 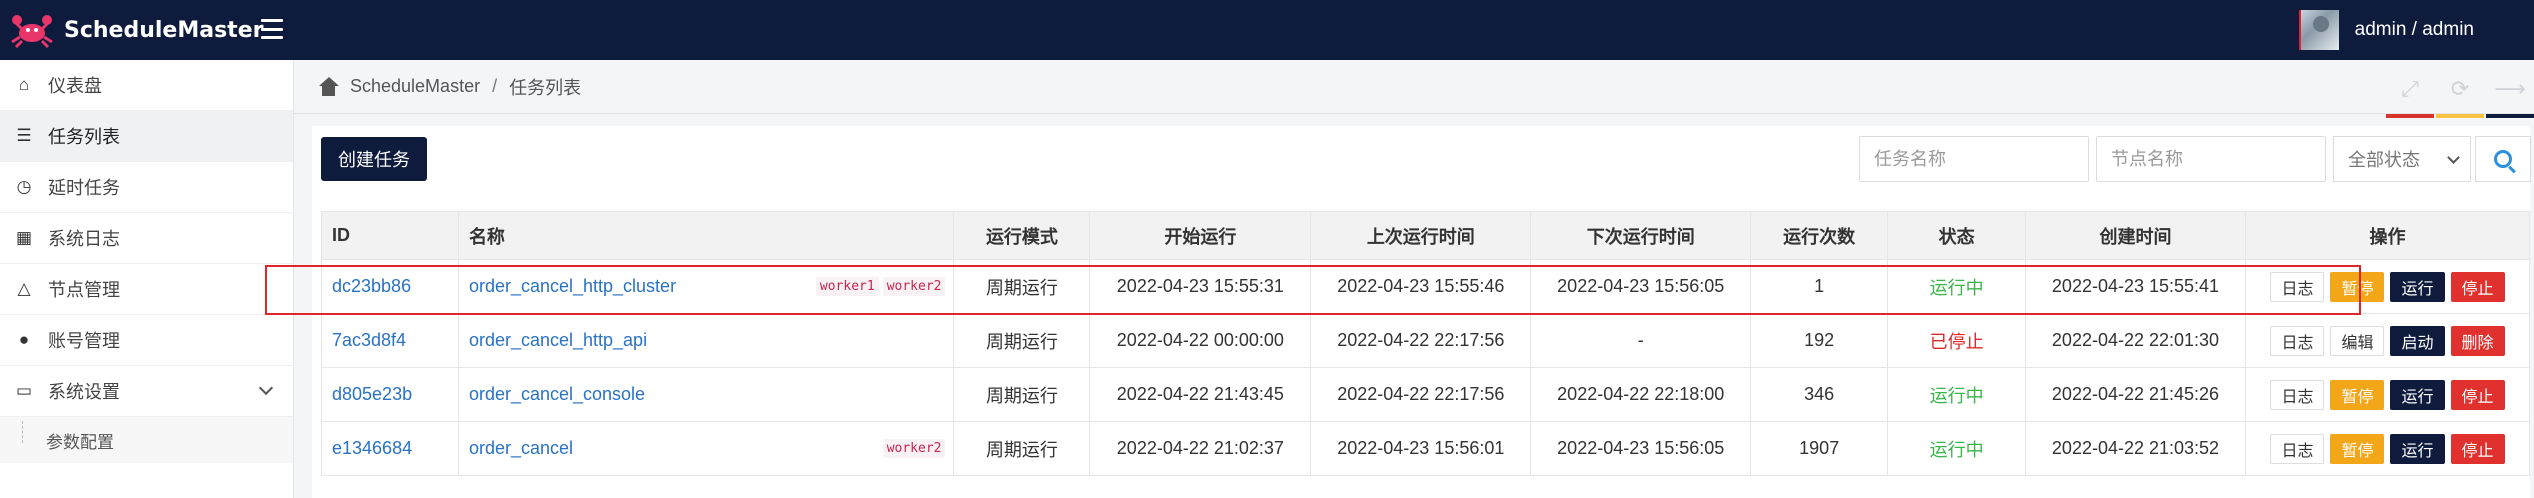 I want to click on search-button, so click(x=2503, y=159).